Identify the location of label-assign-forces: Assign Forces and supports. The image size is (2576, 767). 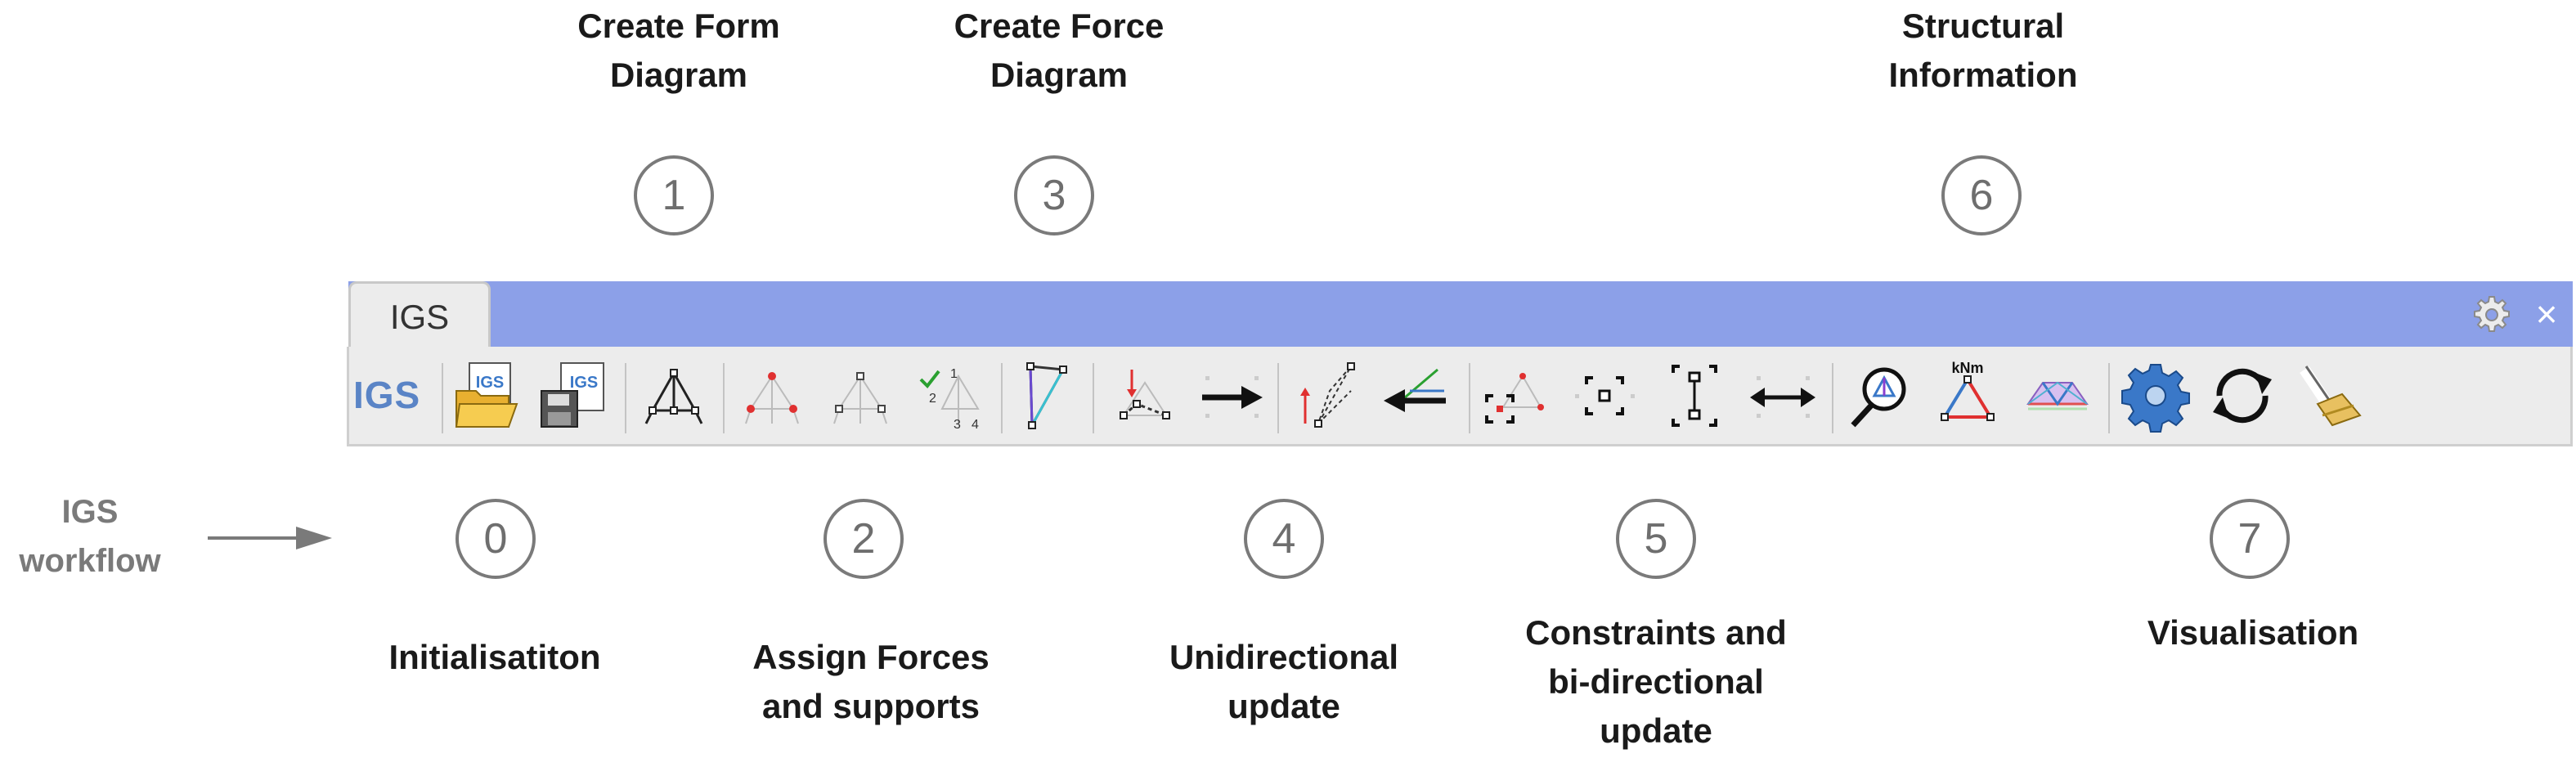
(871, 682).